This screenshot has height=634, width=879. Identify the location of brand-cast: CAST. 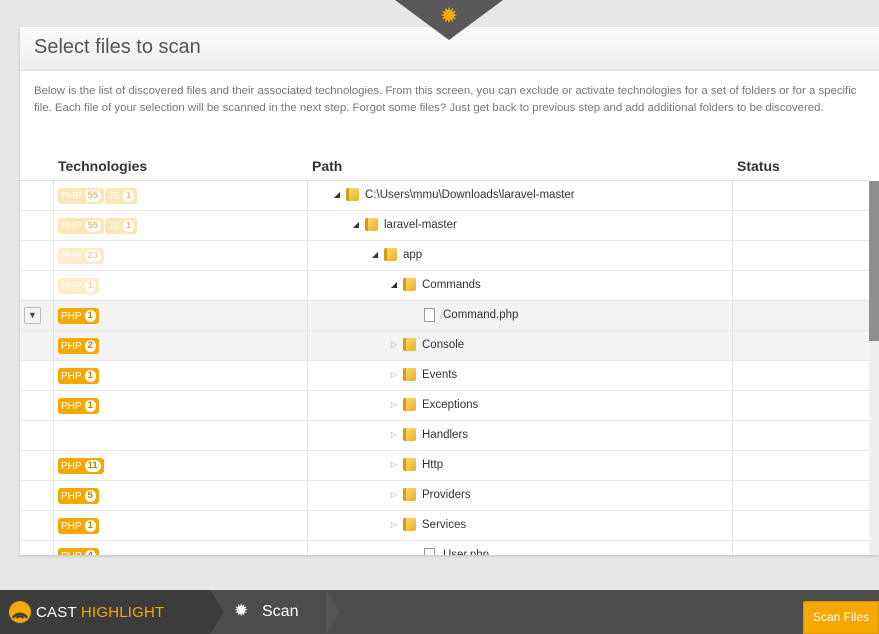
(56, 612).